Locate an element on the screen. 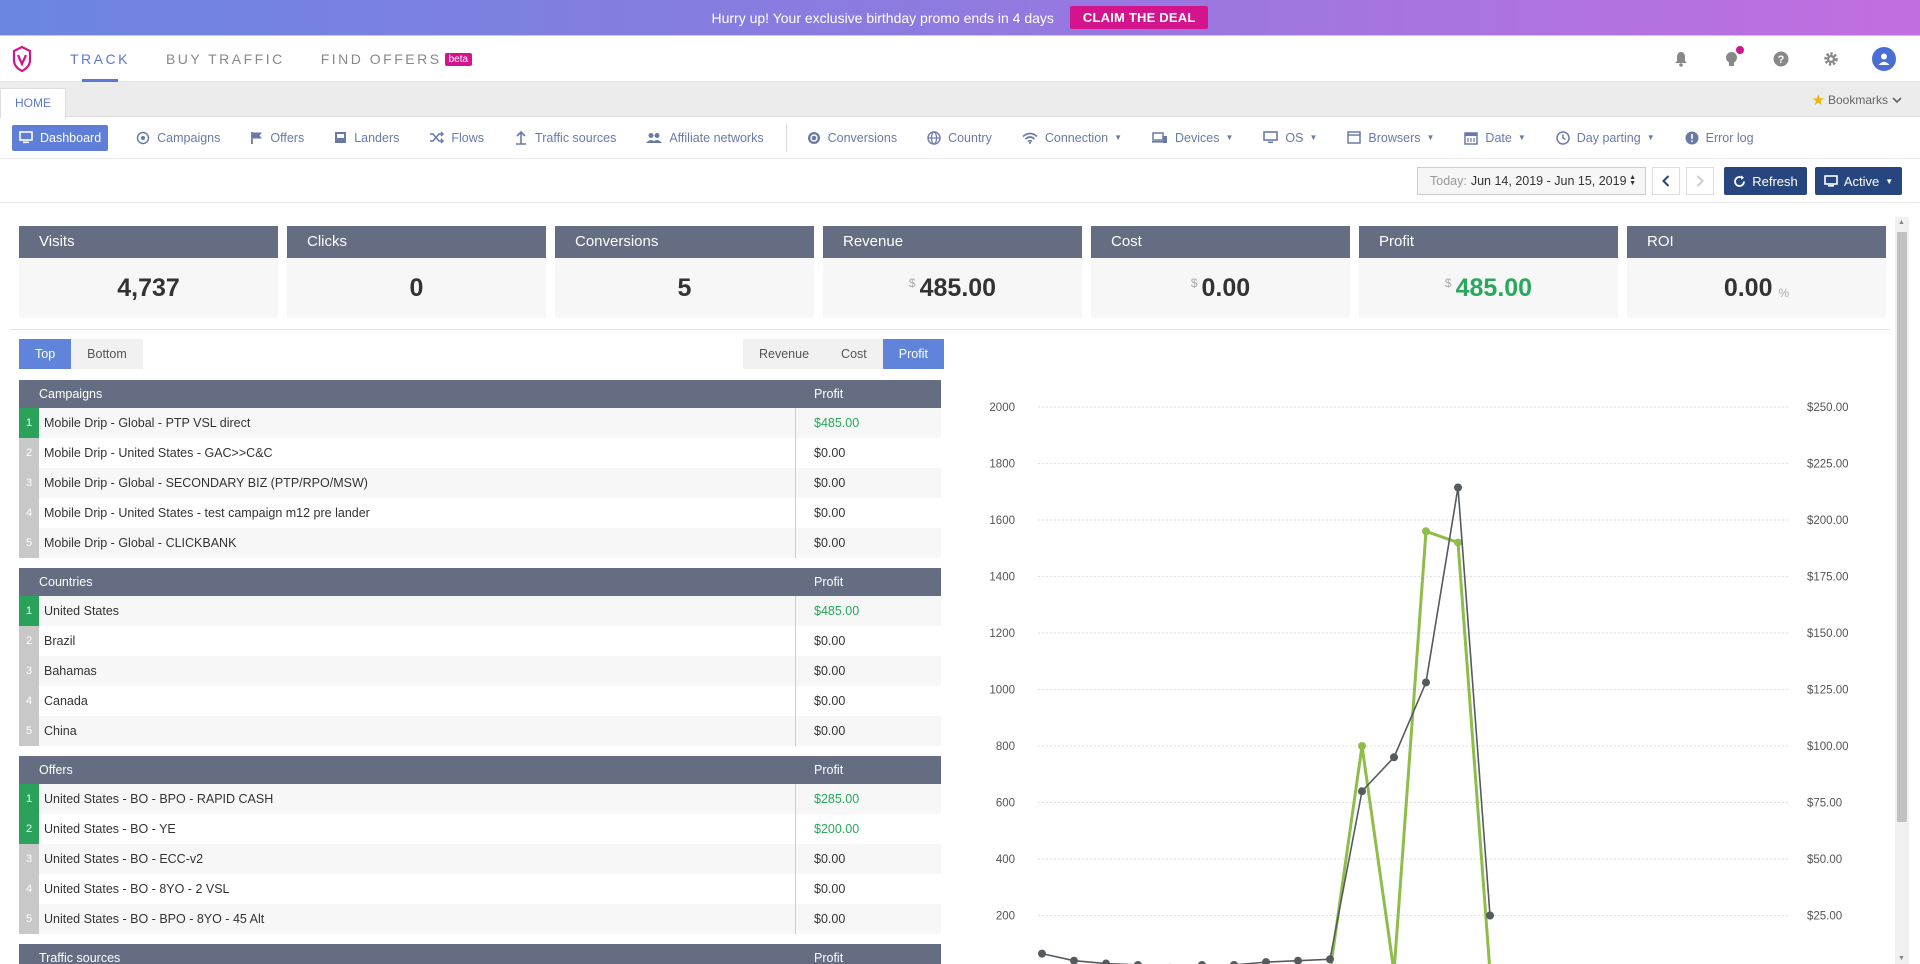 The height and width of the screenshot is (964, 1920). nav-devices: Devices ▼ is located at coordinates (1192, 138).